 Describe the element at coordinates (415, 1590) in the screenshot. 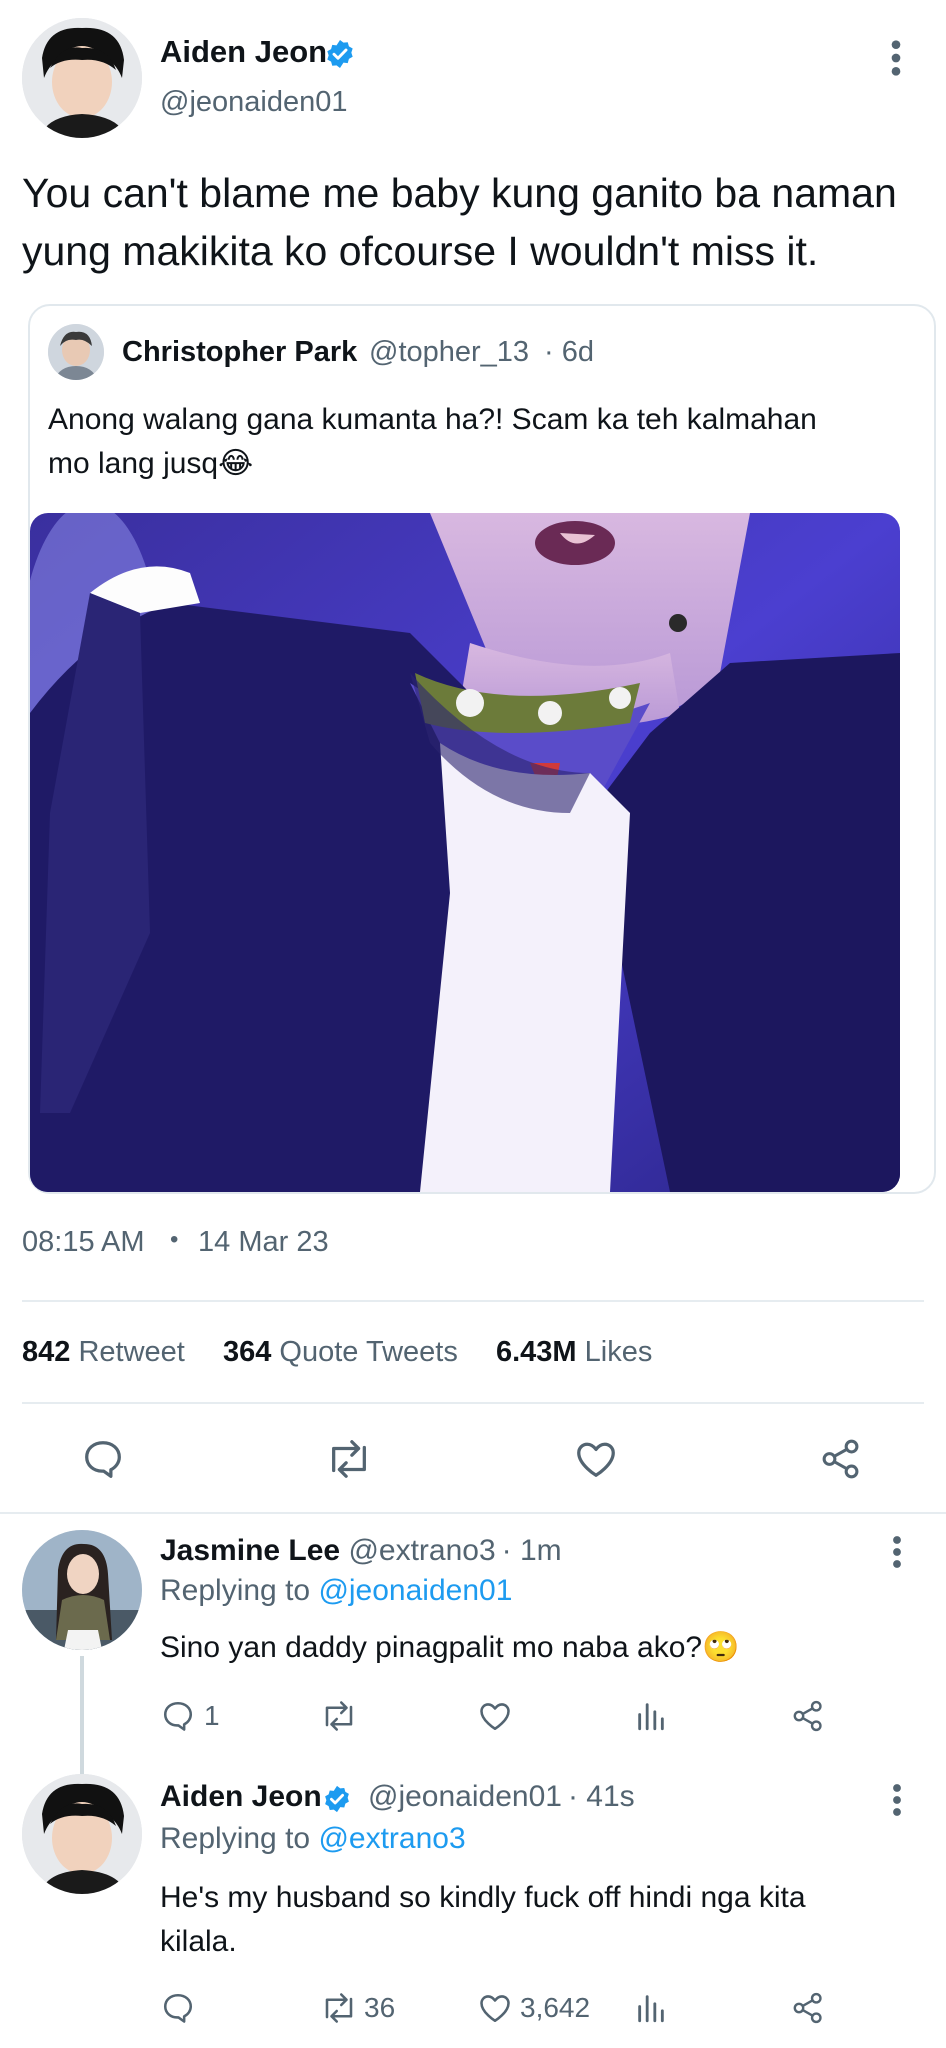

I see `replying-to-handle: @jeonaiden01` at that location.